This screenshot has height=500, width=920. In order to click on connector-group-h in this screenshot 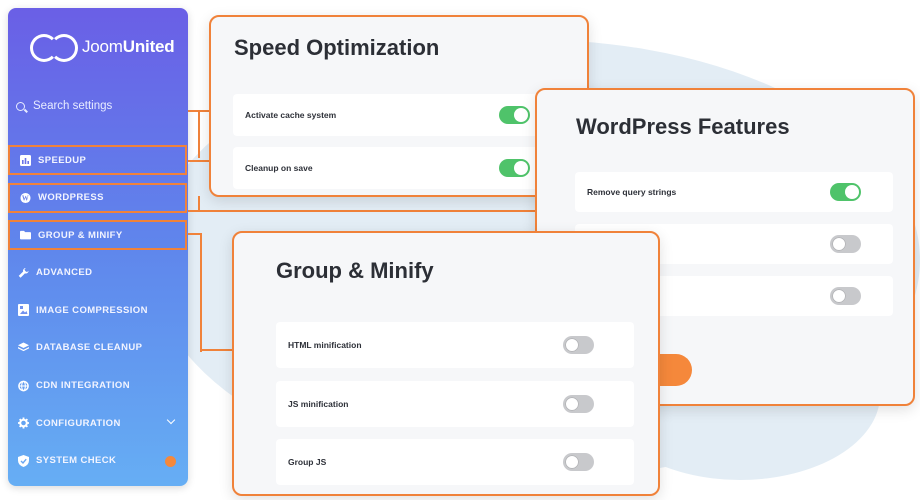, I will do `click(217, 350)`.